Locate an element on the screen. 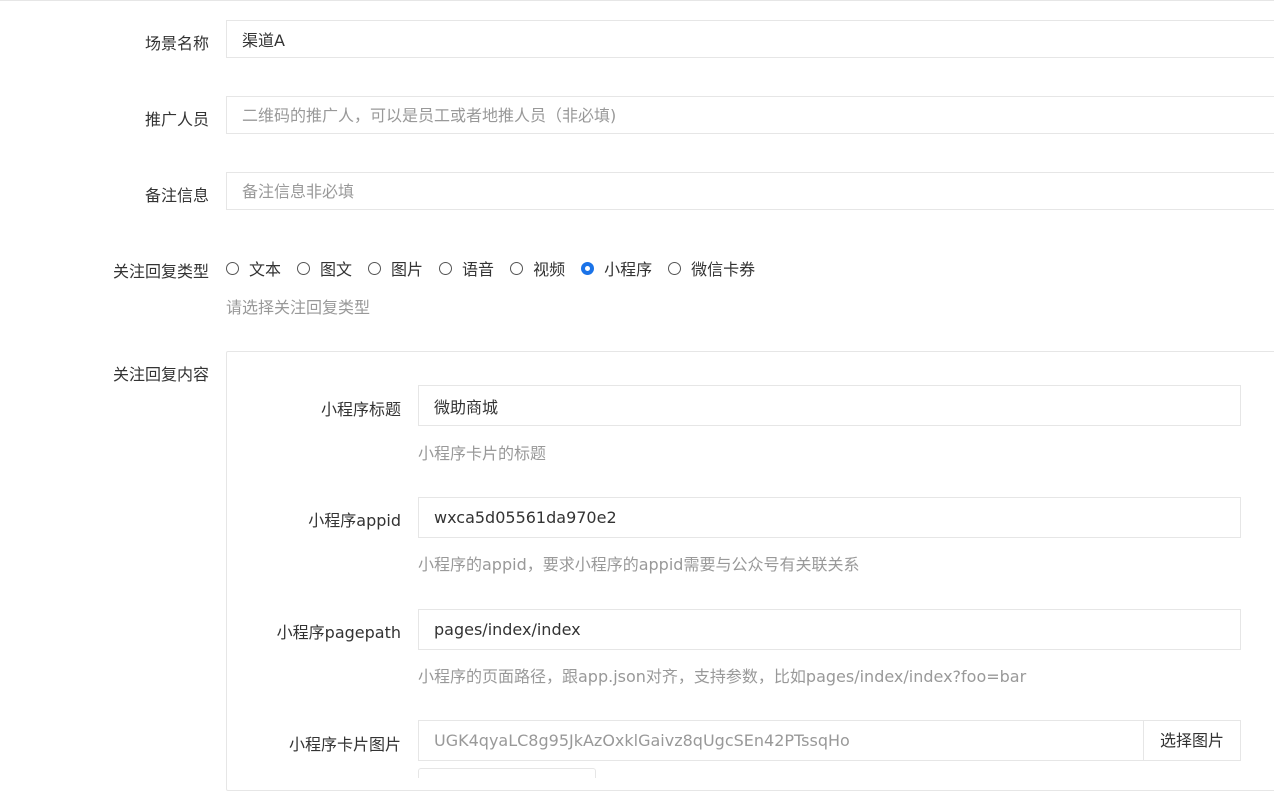 This screenshot has height=791, width=1274. remark-field is located at coordinates (750, 191).